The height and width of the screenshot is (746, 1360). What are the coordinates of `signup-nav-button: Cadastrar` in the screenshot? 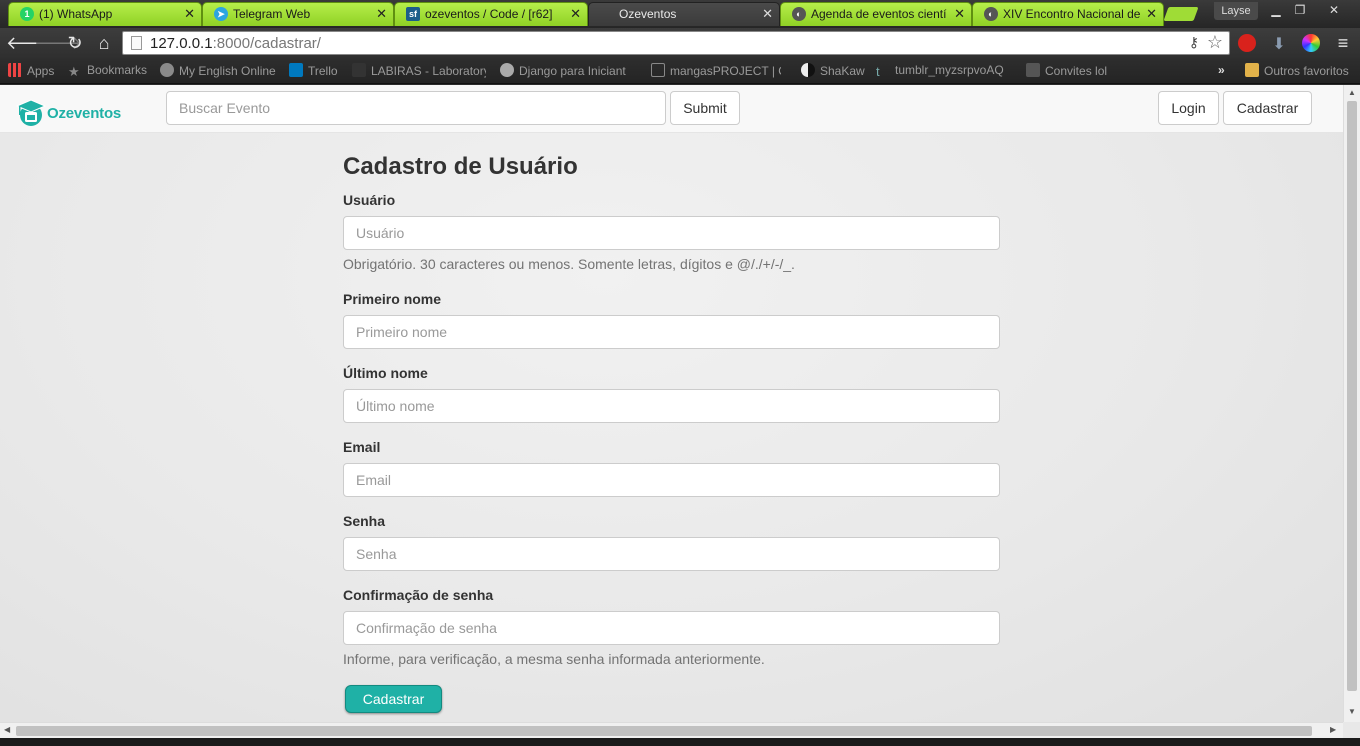 It's located at (1267, 108).